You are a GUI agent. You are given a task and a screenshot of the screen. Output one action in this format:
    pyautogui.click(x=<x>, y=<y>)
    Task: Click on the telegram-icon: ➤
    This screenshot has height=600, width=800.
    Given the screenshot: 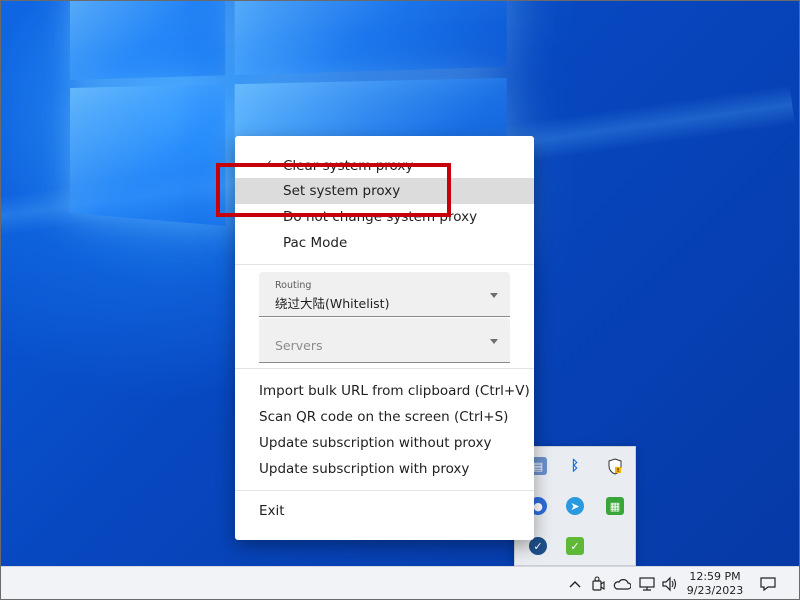 What is the action you would take?
    pyautogui.click(x=575, y=506)
    